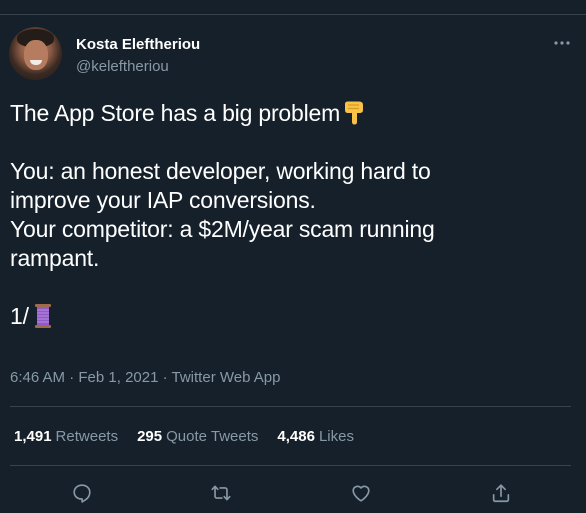 The height and width of the screenshot is (513, 586). What do you see at coordinates (354, 113) in the screenshot?
I see `pointing-down-emoji-icon` at bounding box center [354, 113].